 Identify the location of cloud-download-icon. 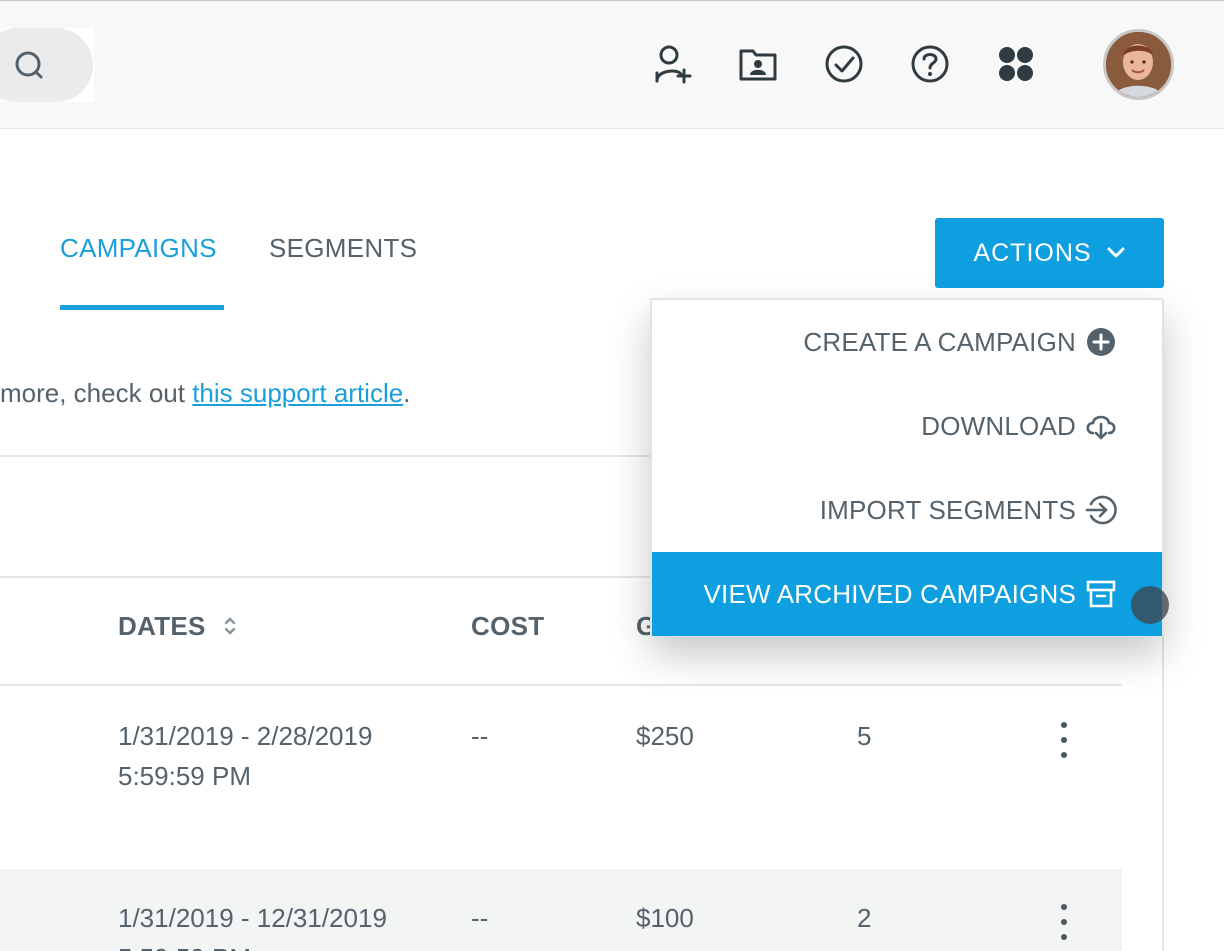
(1101, 426).